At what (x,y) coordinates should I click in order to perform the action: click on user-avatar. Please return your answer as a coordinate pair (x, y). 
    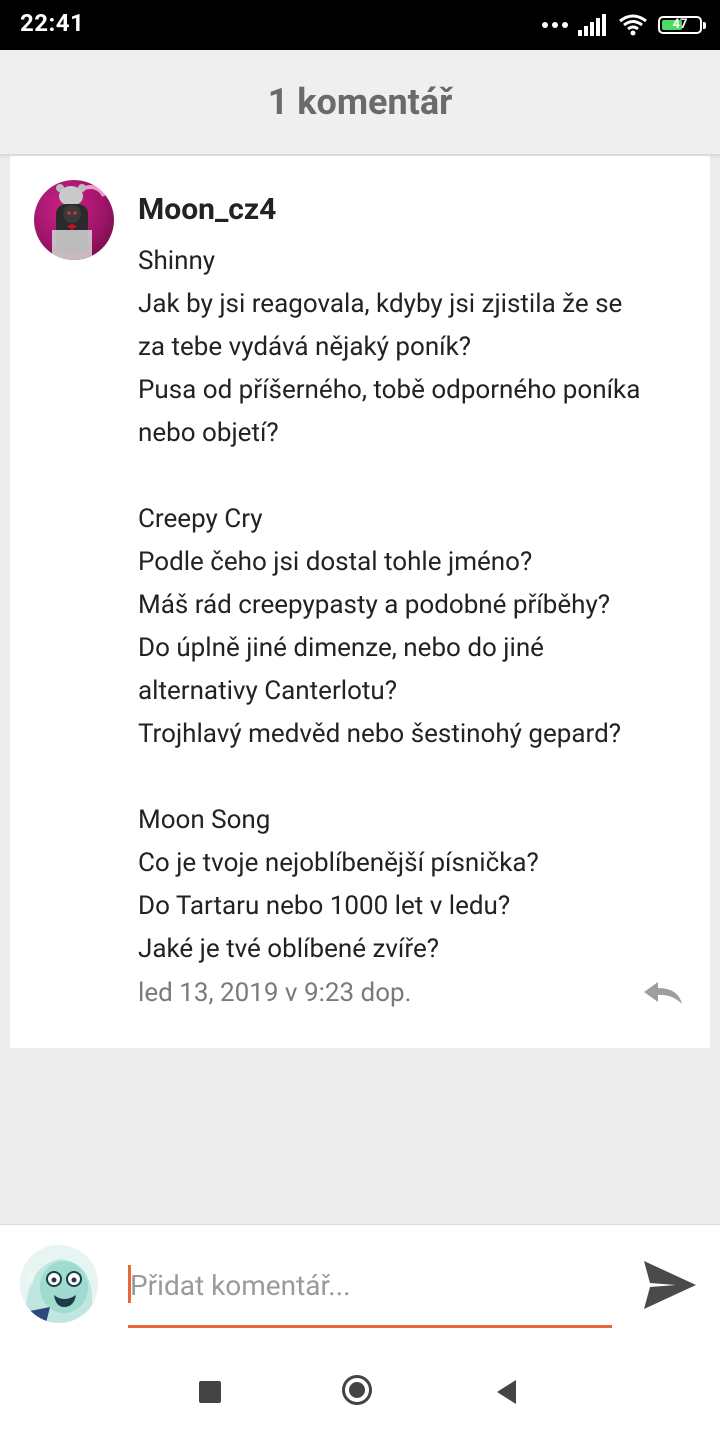
    Looking at the image, I should click on (59, 1284).